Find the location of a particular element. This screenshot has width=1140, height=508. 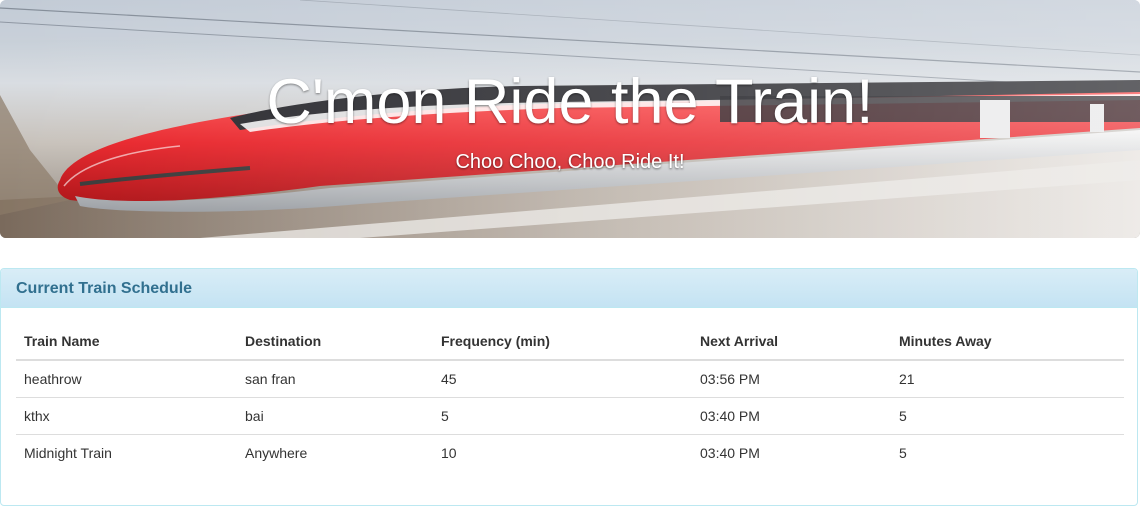

page-subtitle: Choo Choo, Choo Ride It! is located at coordinates (570, 162).